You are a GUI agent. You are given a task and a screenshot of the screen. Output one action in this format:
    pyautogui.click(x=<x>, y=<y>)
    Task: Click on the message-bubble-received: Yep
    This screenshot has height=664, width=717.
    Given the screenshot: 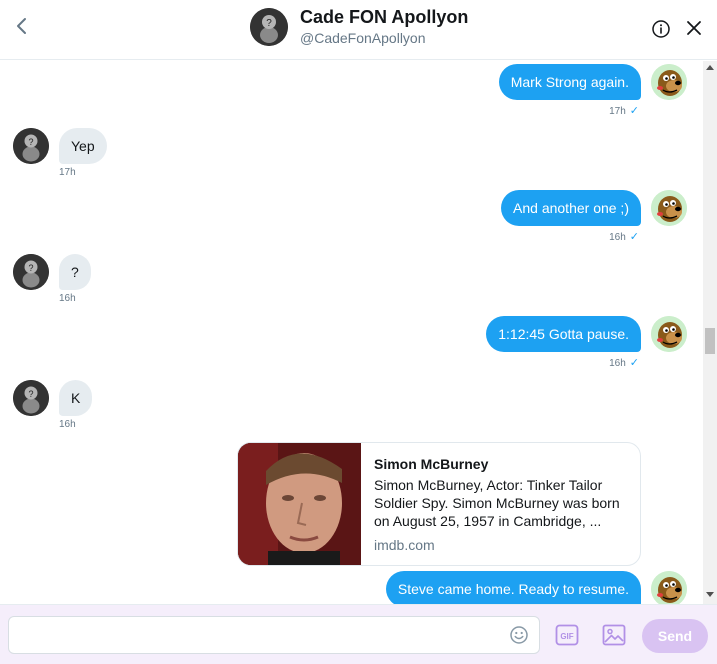 What is the action you would take?
    pyautogui.click(x=83, y=146)
    